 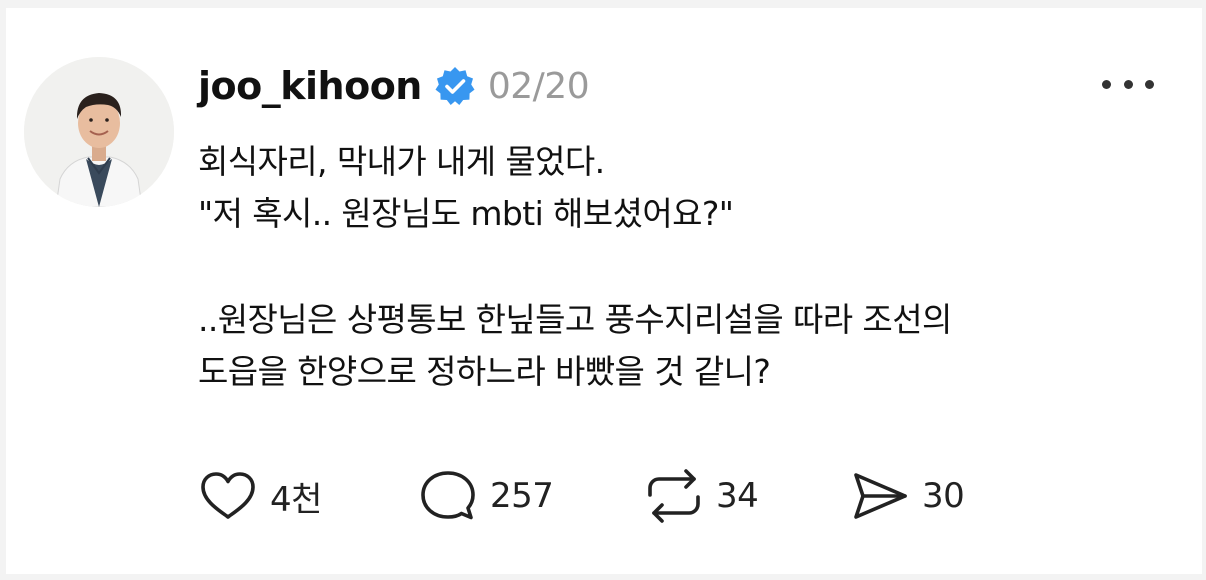 What do you see at coordinates (296, 499) in the screenshot?
I see `like-count: 4천` at bounding box center [296, 499].